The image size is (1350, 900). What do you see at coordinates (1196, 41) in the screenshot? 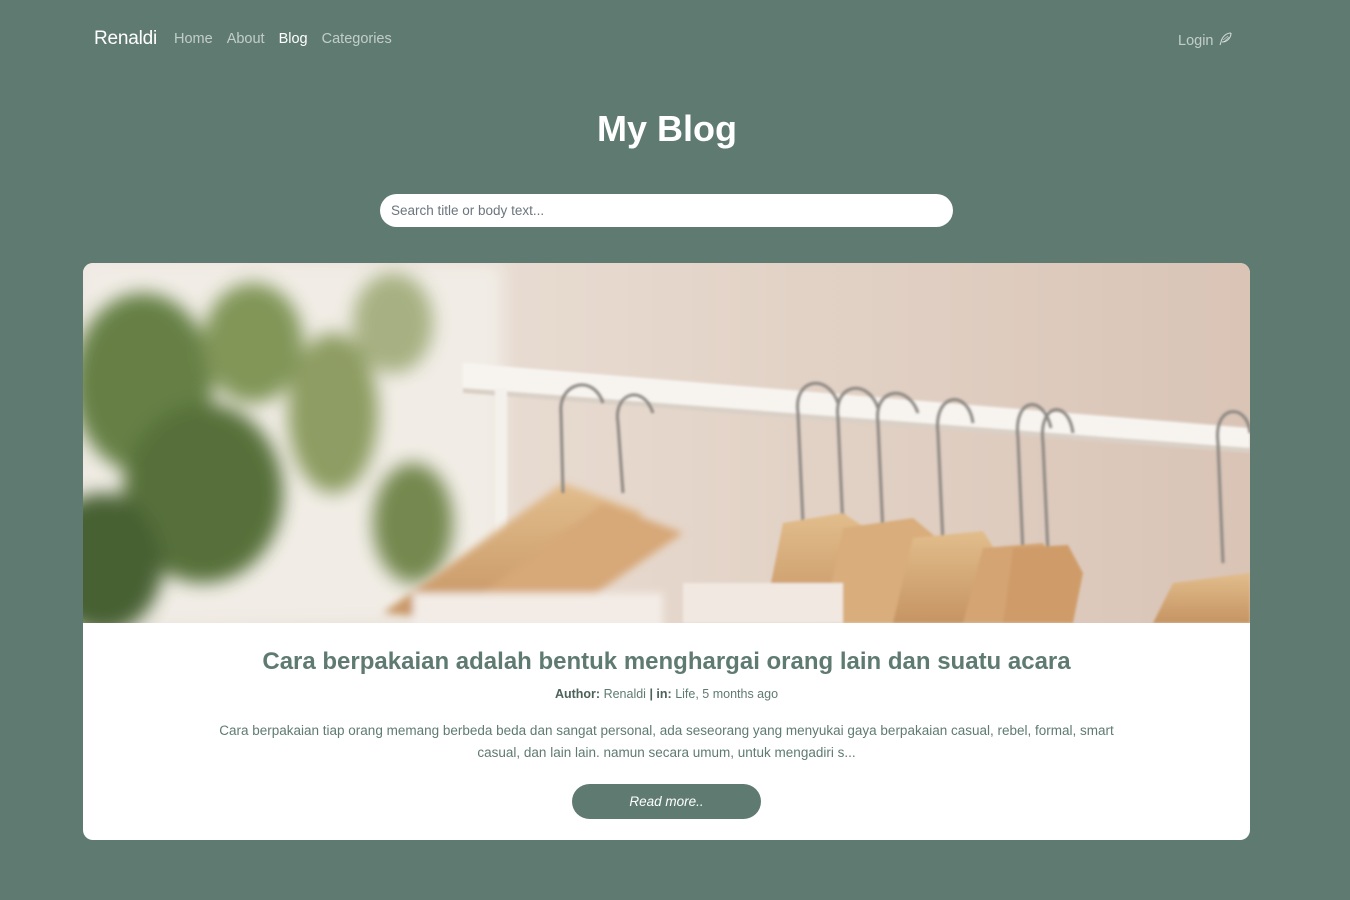
I see `login-label: Login` at bounding box center [1196, 41].